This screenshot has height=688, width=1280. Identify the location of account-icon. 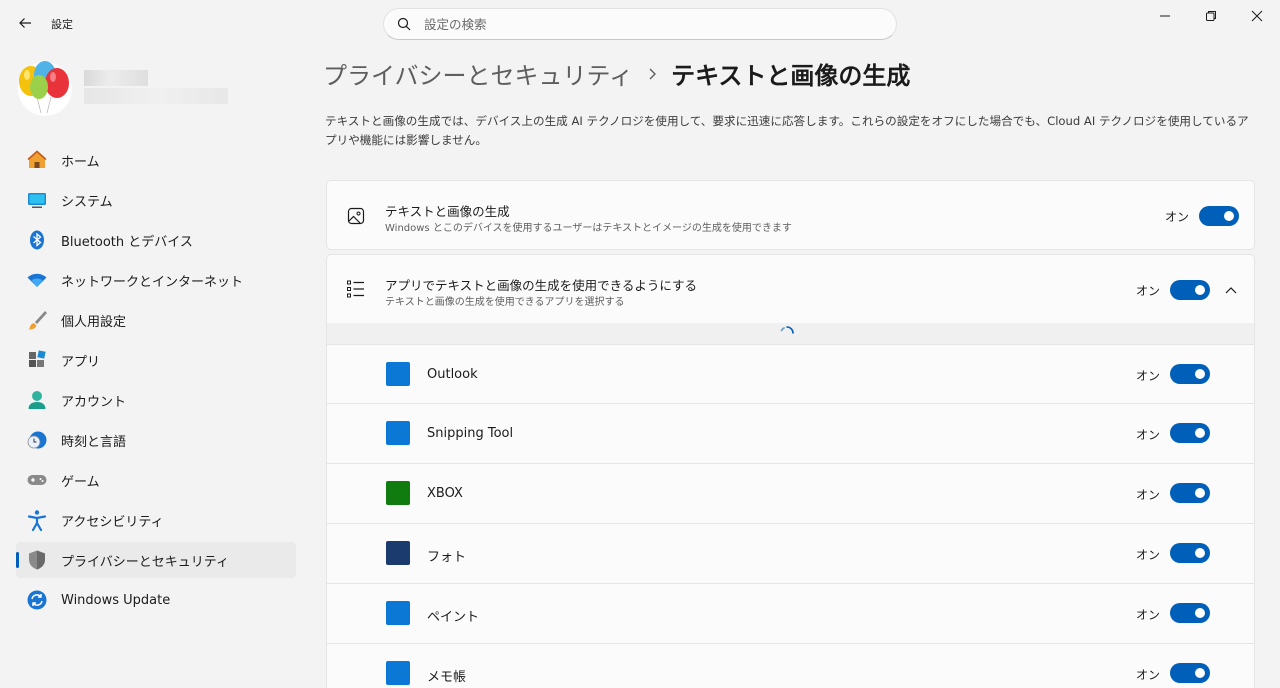
(37, 400).